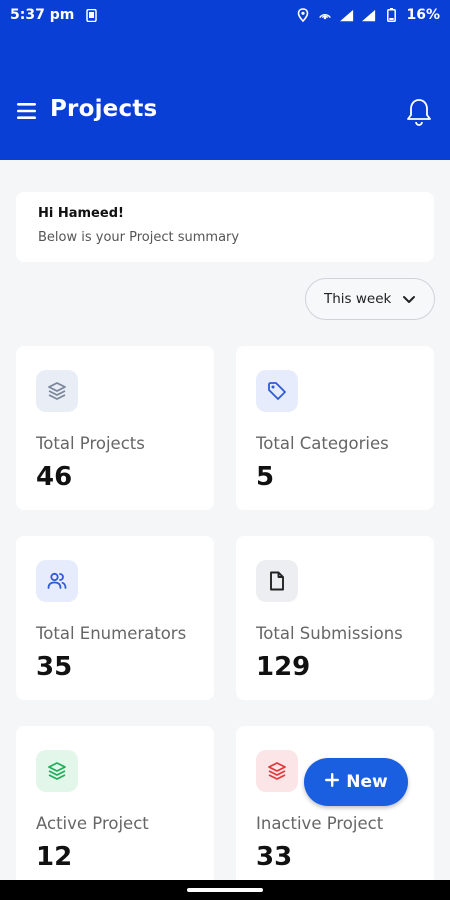  Describe the element at coordinates (57, 581) in the screenshot. I see `users-icon` at that location.